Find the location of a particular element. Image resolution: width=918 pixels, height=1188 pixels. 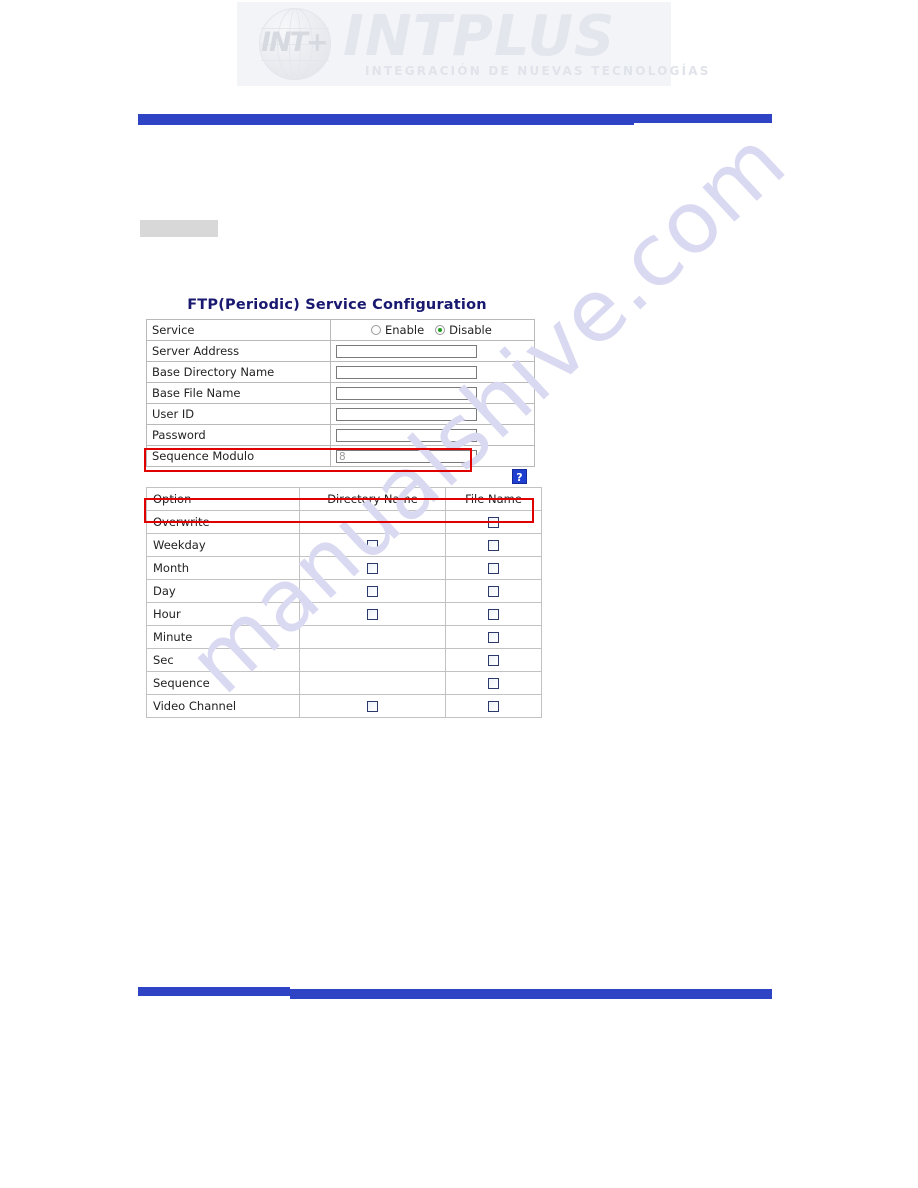

checkbox-file-sec is located at coordinates (493, 660).